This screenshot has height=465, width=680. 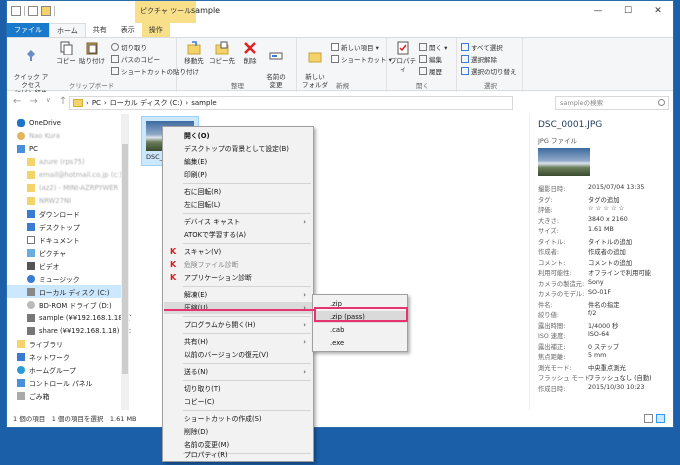 I want to click on nav-account-3: (az2) - MINI-AZRPYWER, so click(x=67, y=187).